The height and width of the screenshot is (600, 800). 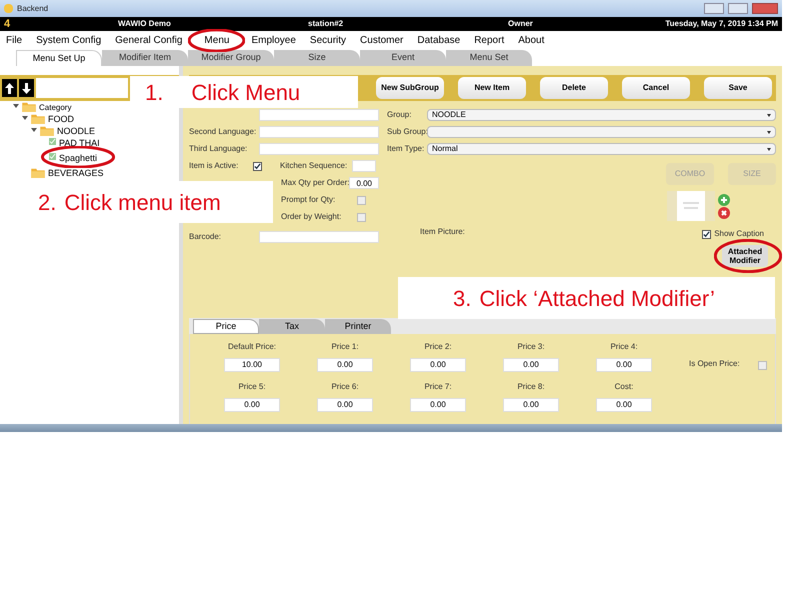 I want to click on minimize-button, so click(x=714, y=8).